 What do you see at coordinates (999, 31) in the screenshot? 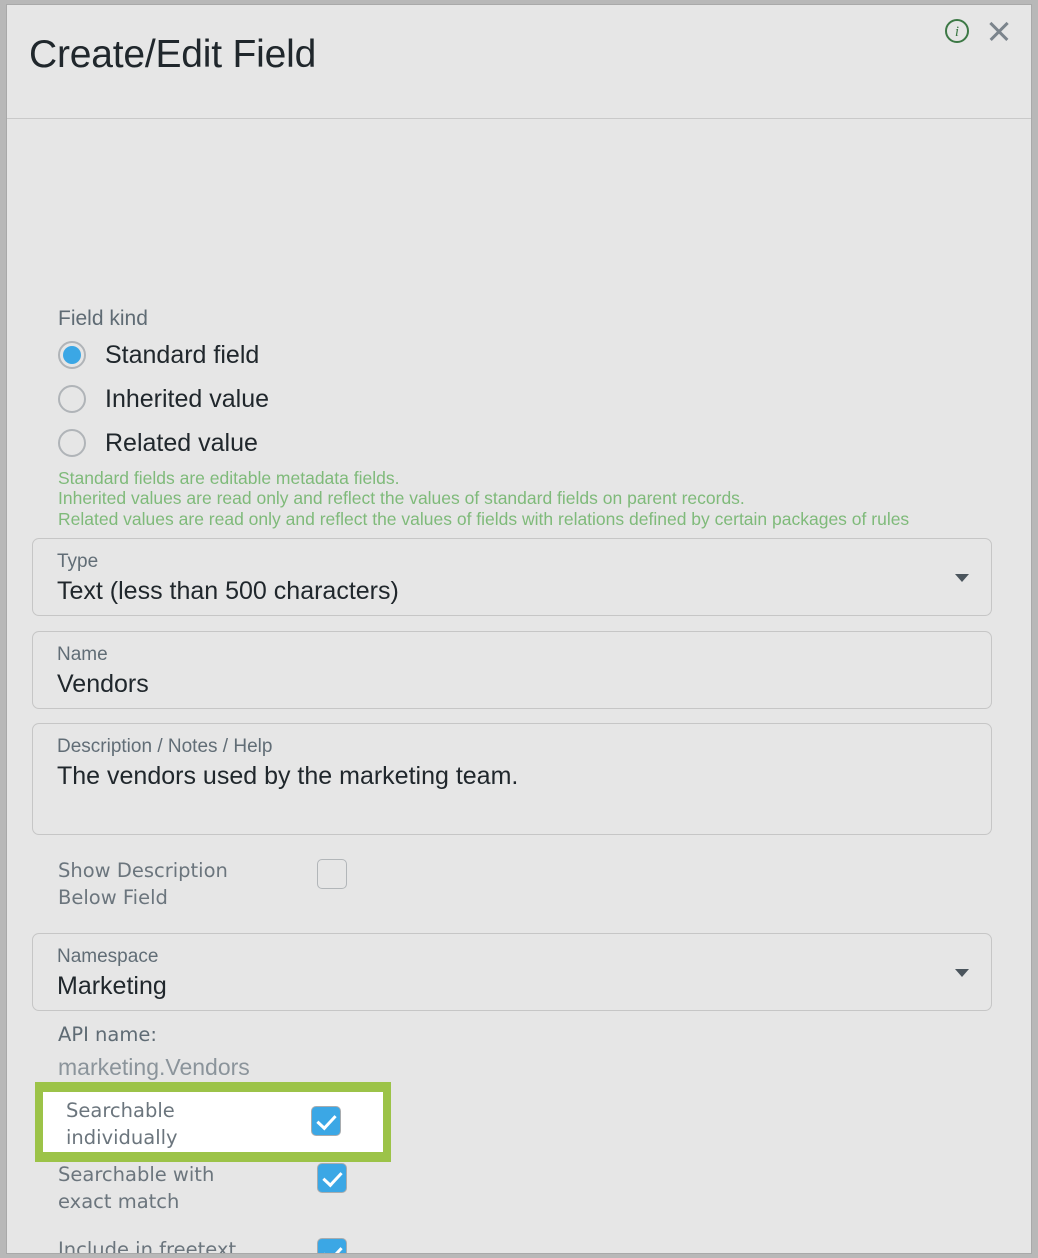
I see `close-icon` at bounding box center [999, 31].